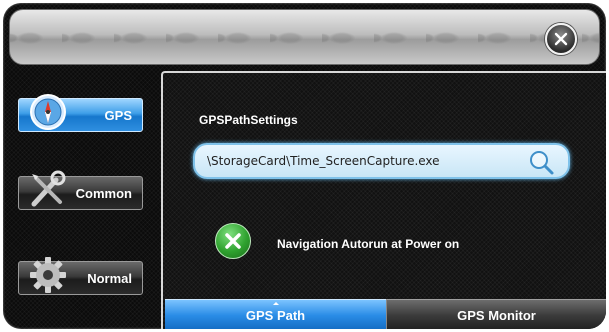  Describe the element at coordinates (323, 161) in the screenshot. I see `gps-path-value: \StorageCard\Time_ScreenCapture.exe` at that location.